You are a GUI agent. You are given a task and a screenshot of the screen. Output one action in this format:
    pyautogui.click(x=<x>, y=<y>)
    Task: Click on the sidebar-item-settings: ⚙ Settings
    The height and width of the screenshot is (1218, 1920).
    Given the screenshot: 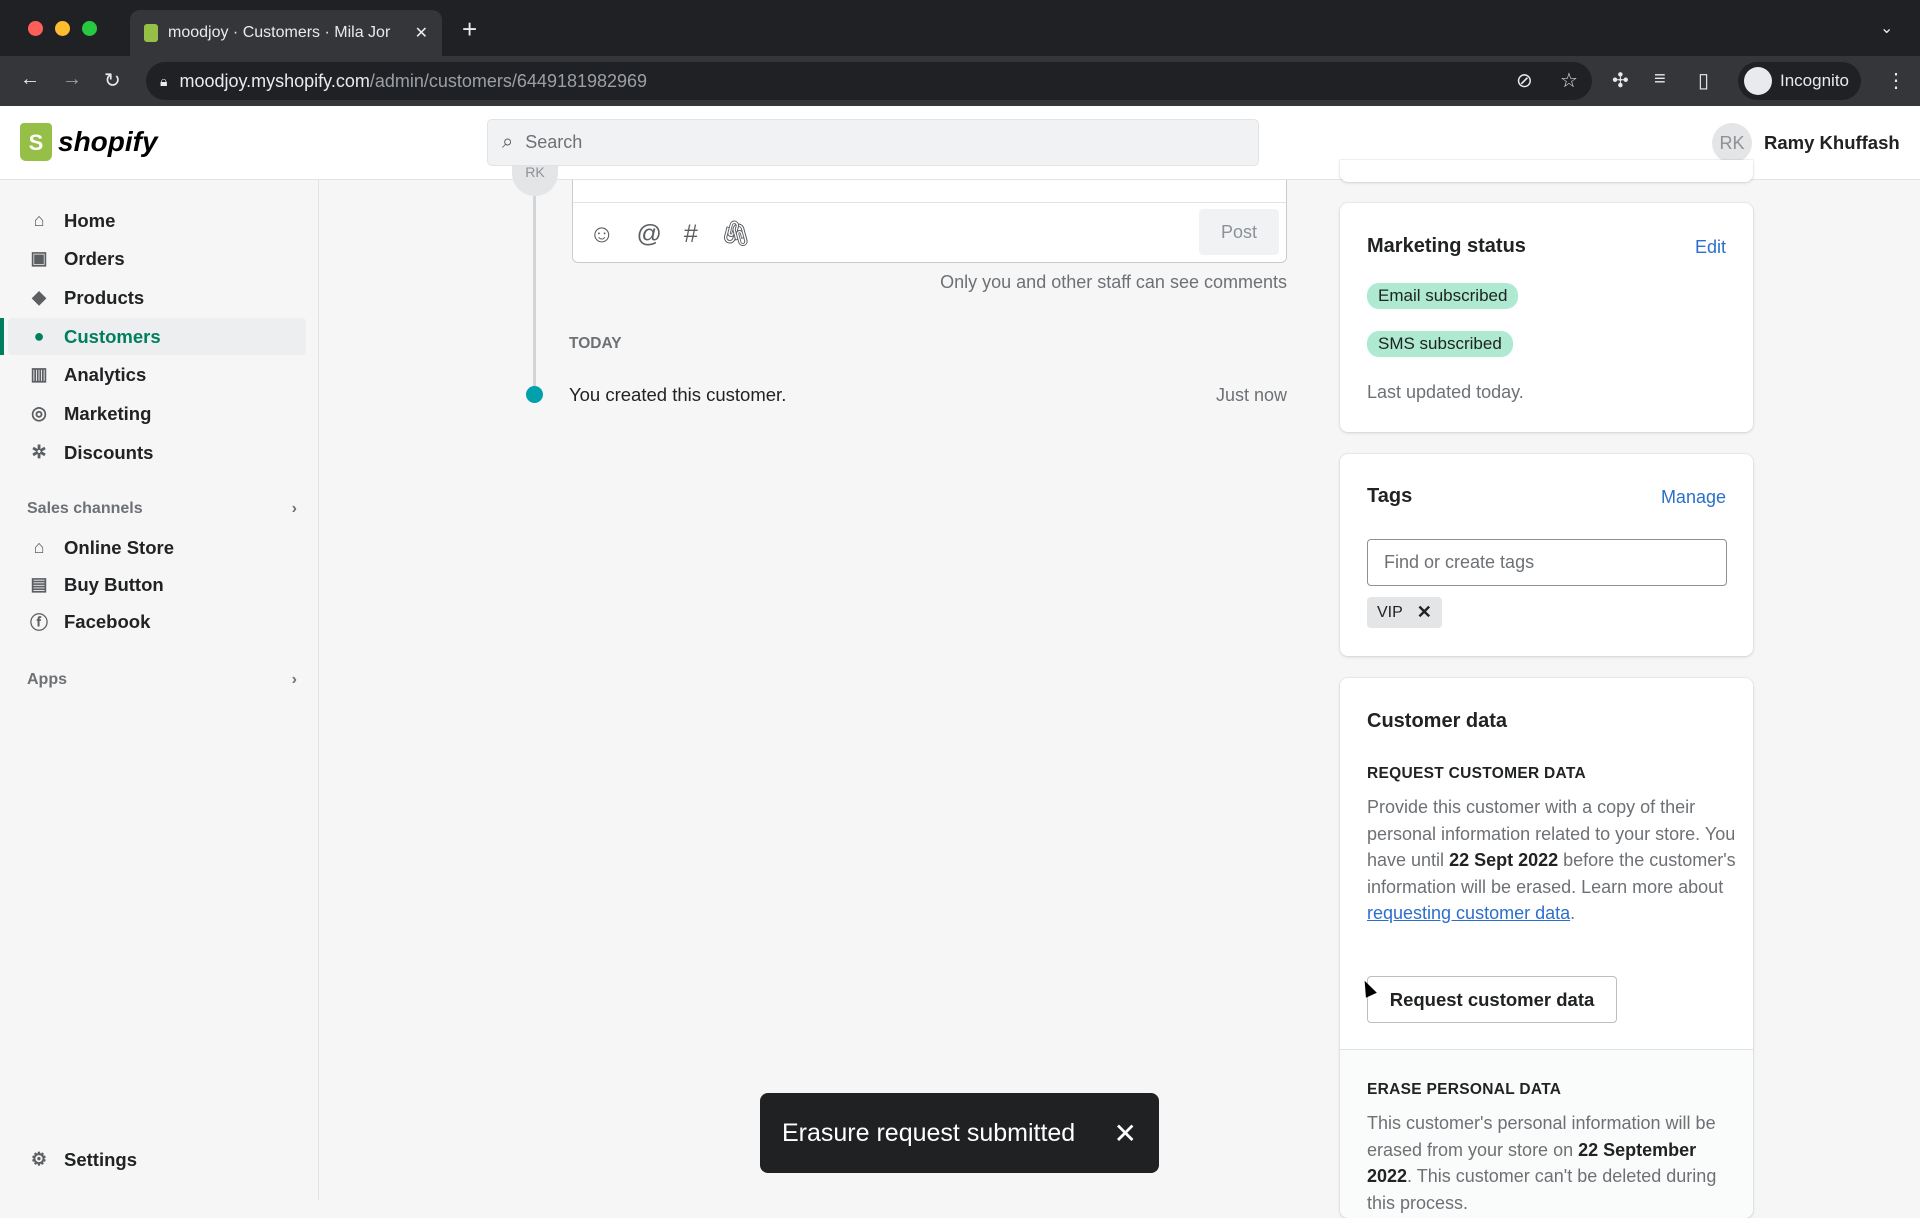 What is the action you would take?
    pyautogui.click(x=157, y=1159)
    